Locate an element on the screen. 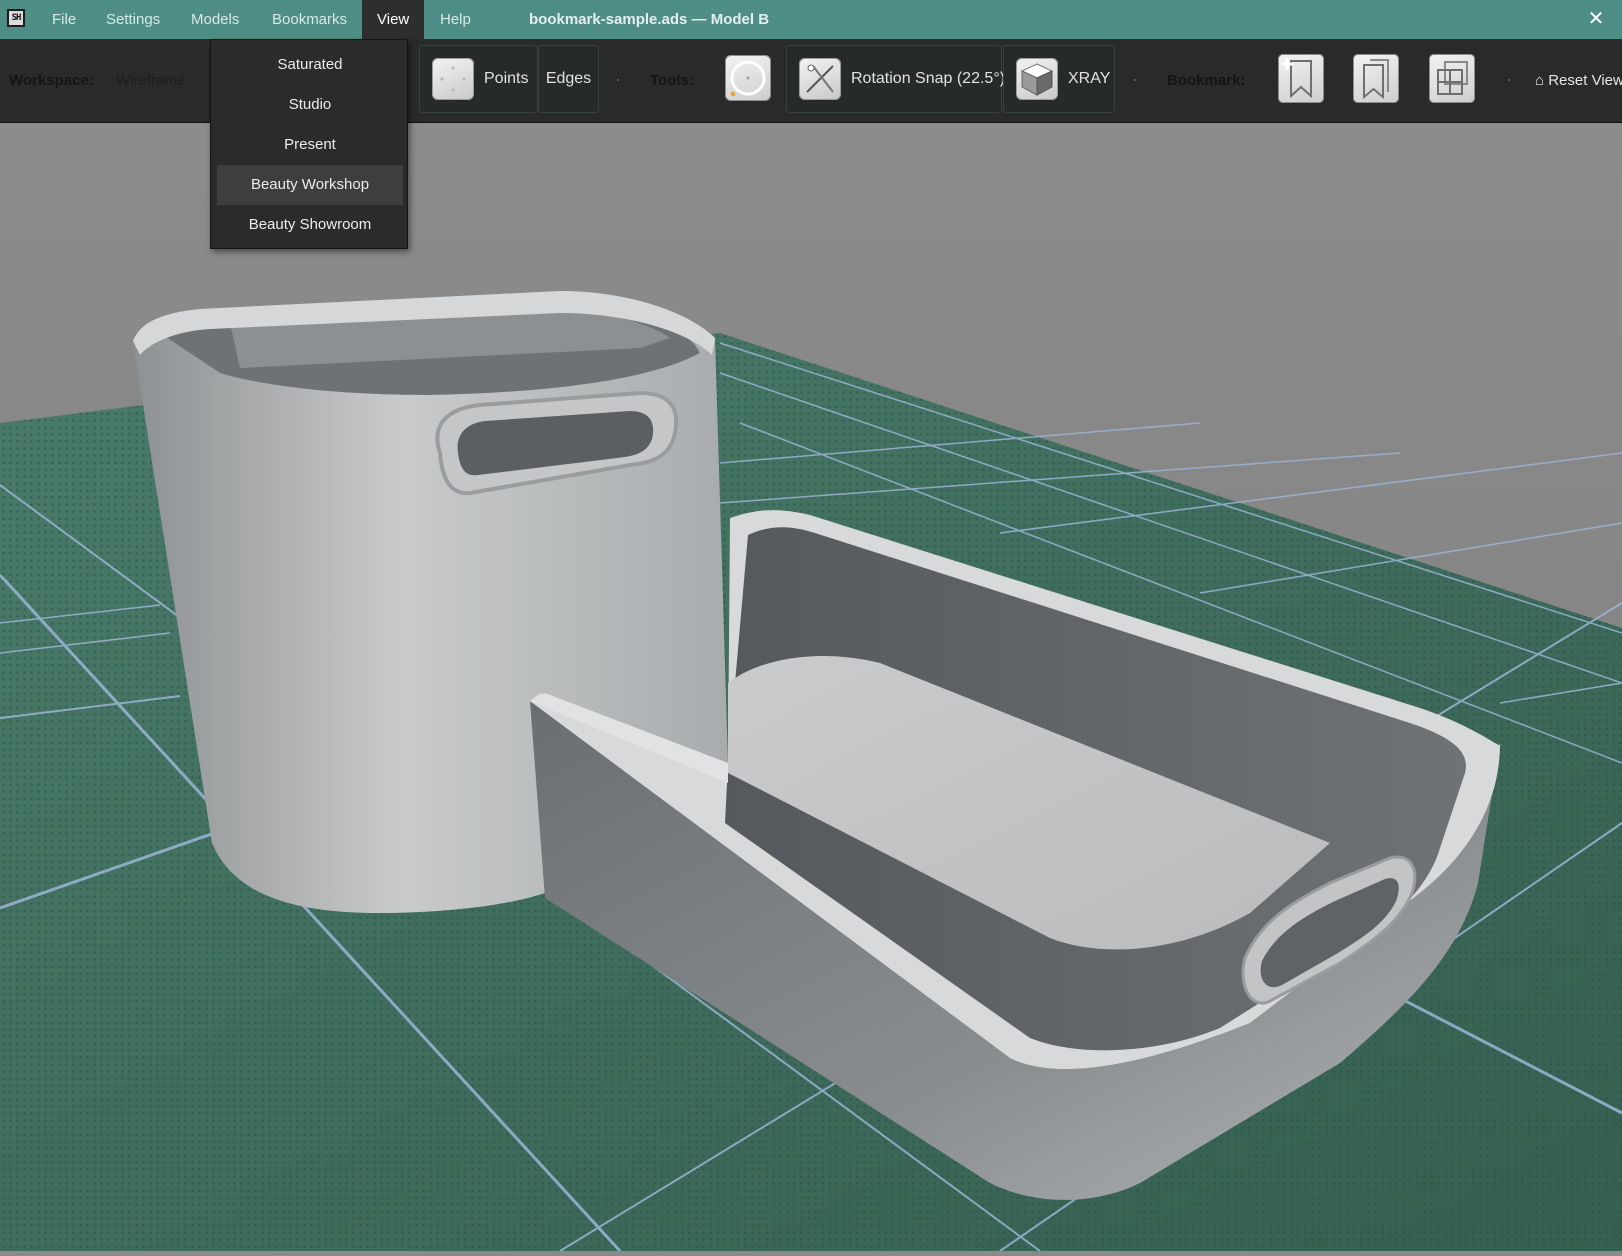  reset-view-button: ⌂ Reset View is located at coordinates (1578, 80).